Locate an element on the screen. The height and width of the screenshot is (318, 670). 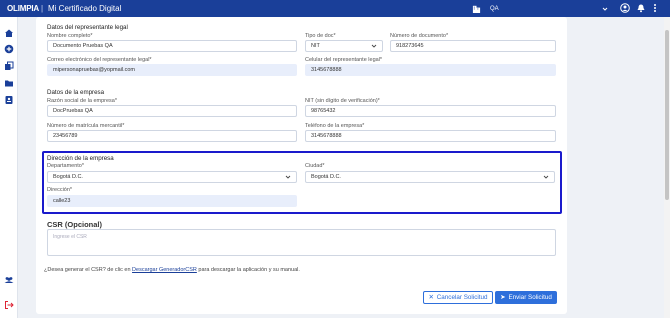
csr-section-title: CSR (Opcional) is located at coordinates (75, 224).